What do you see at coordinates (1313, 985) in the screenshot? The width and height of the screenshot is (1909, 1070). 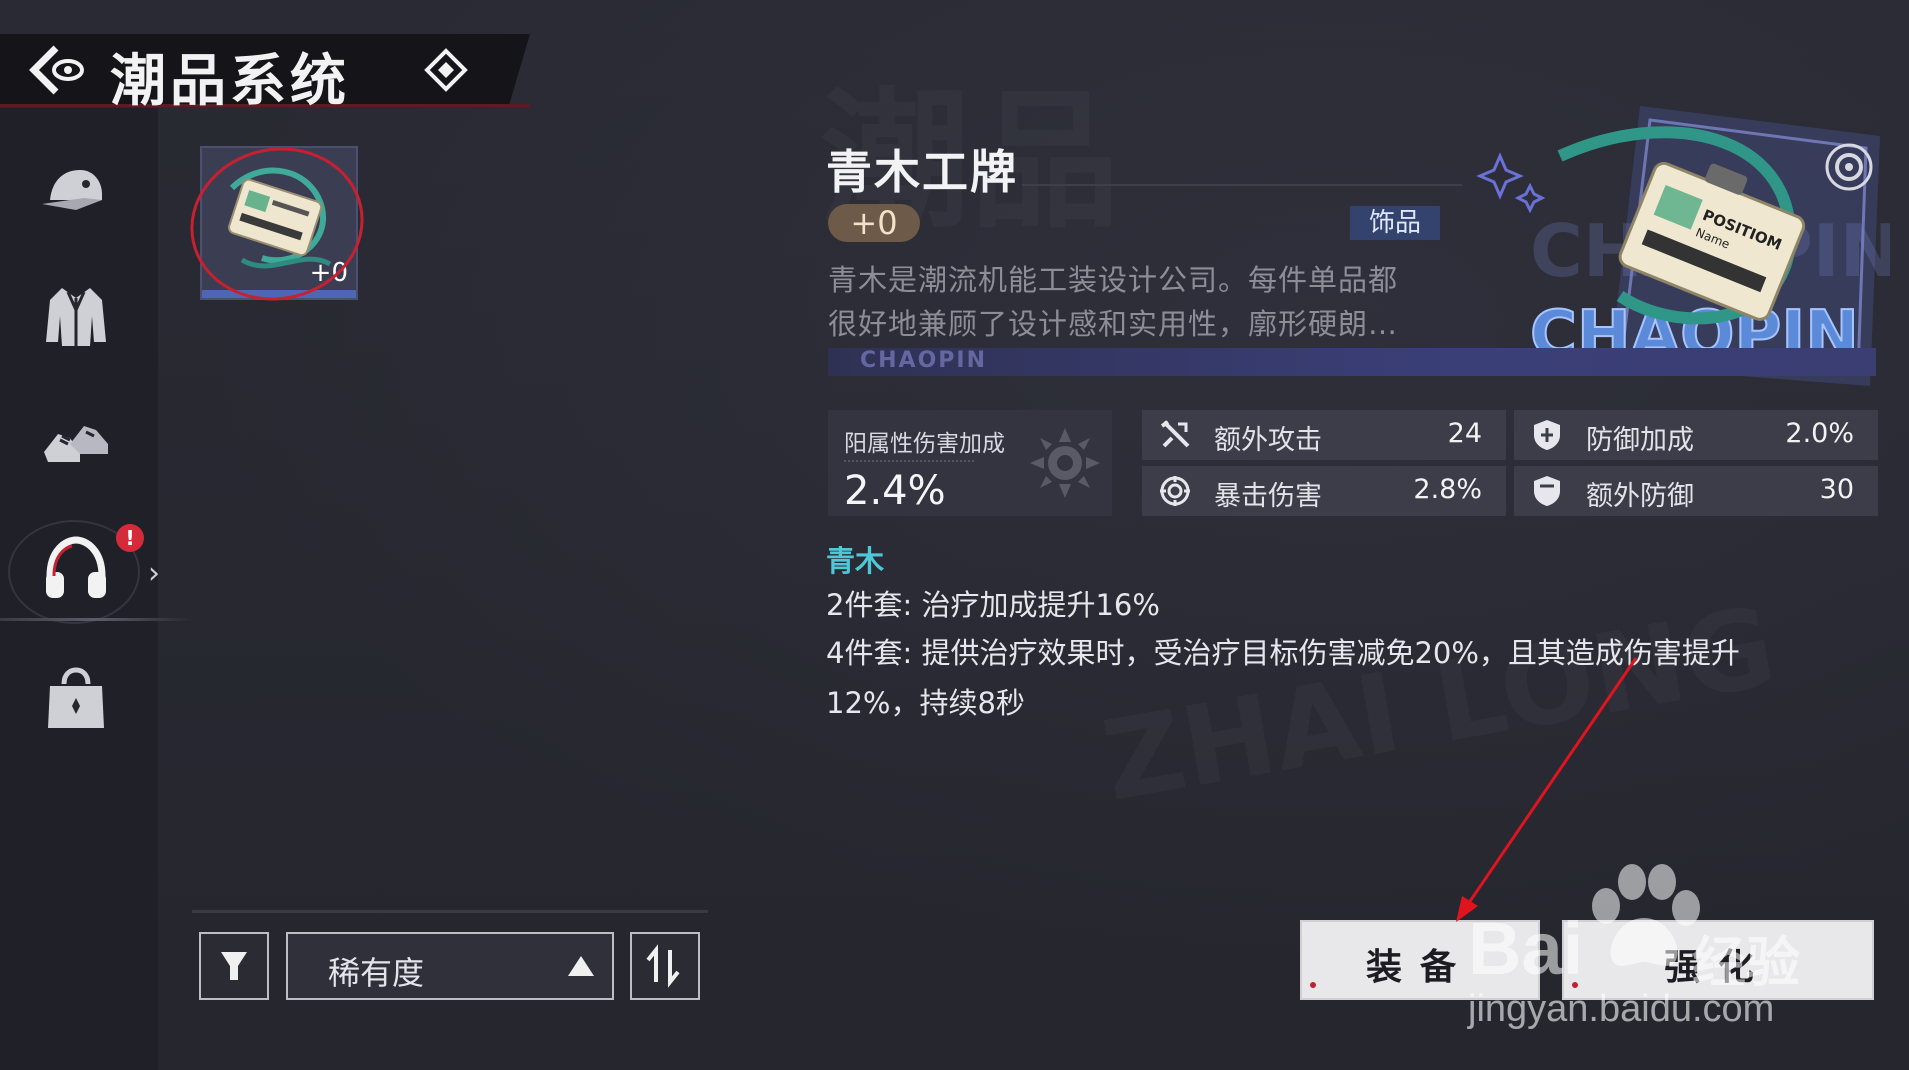 I see `decor-dot` at bounding box center [1313, 985].